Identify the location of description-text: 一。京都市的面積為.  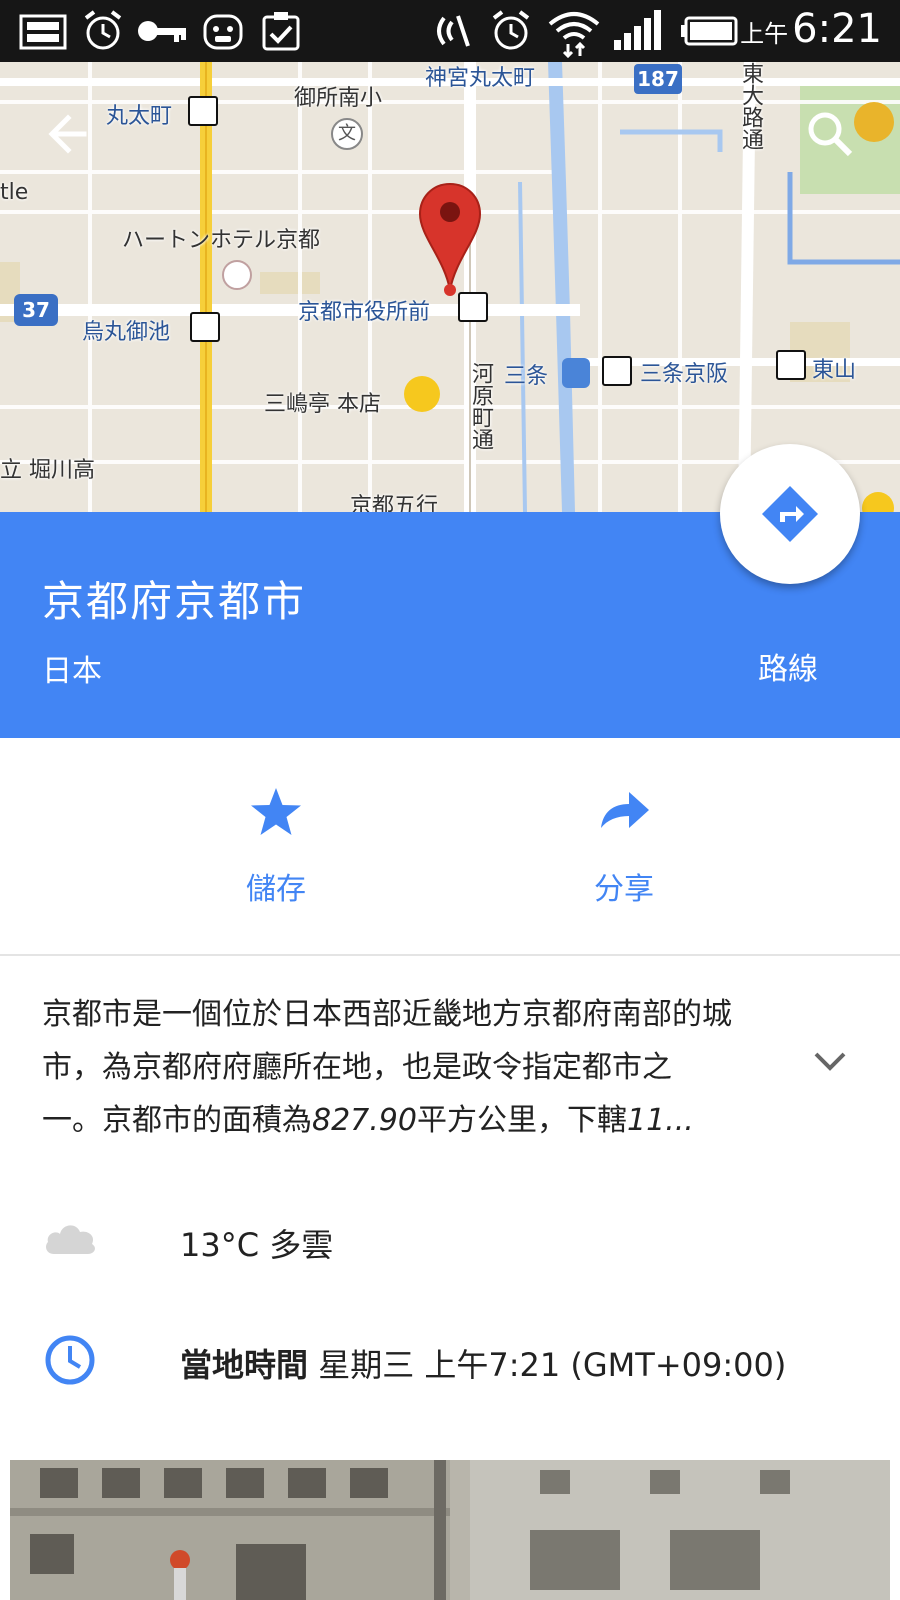
(177, 1120).